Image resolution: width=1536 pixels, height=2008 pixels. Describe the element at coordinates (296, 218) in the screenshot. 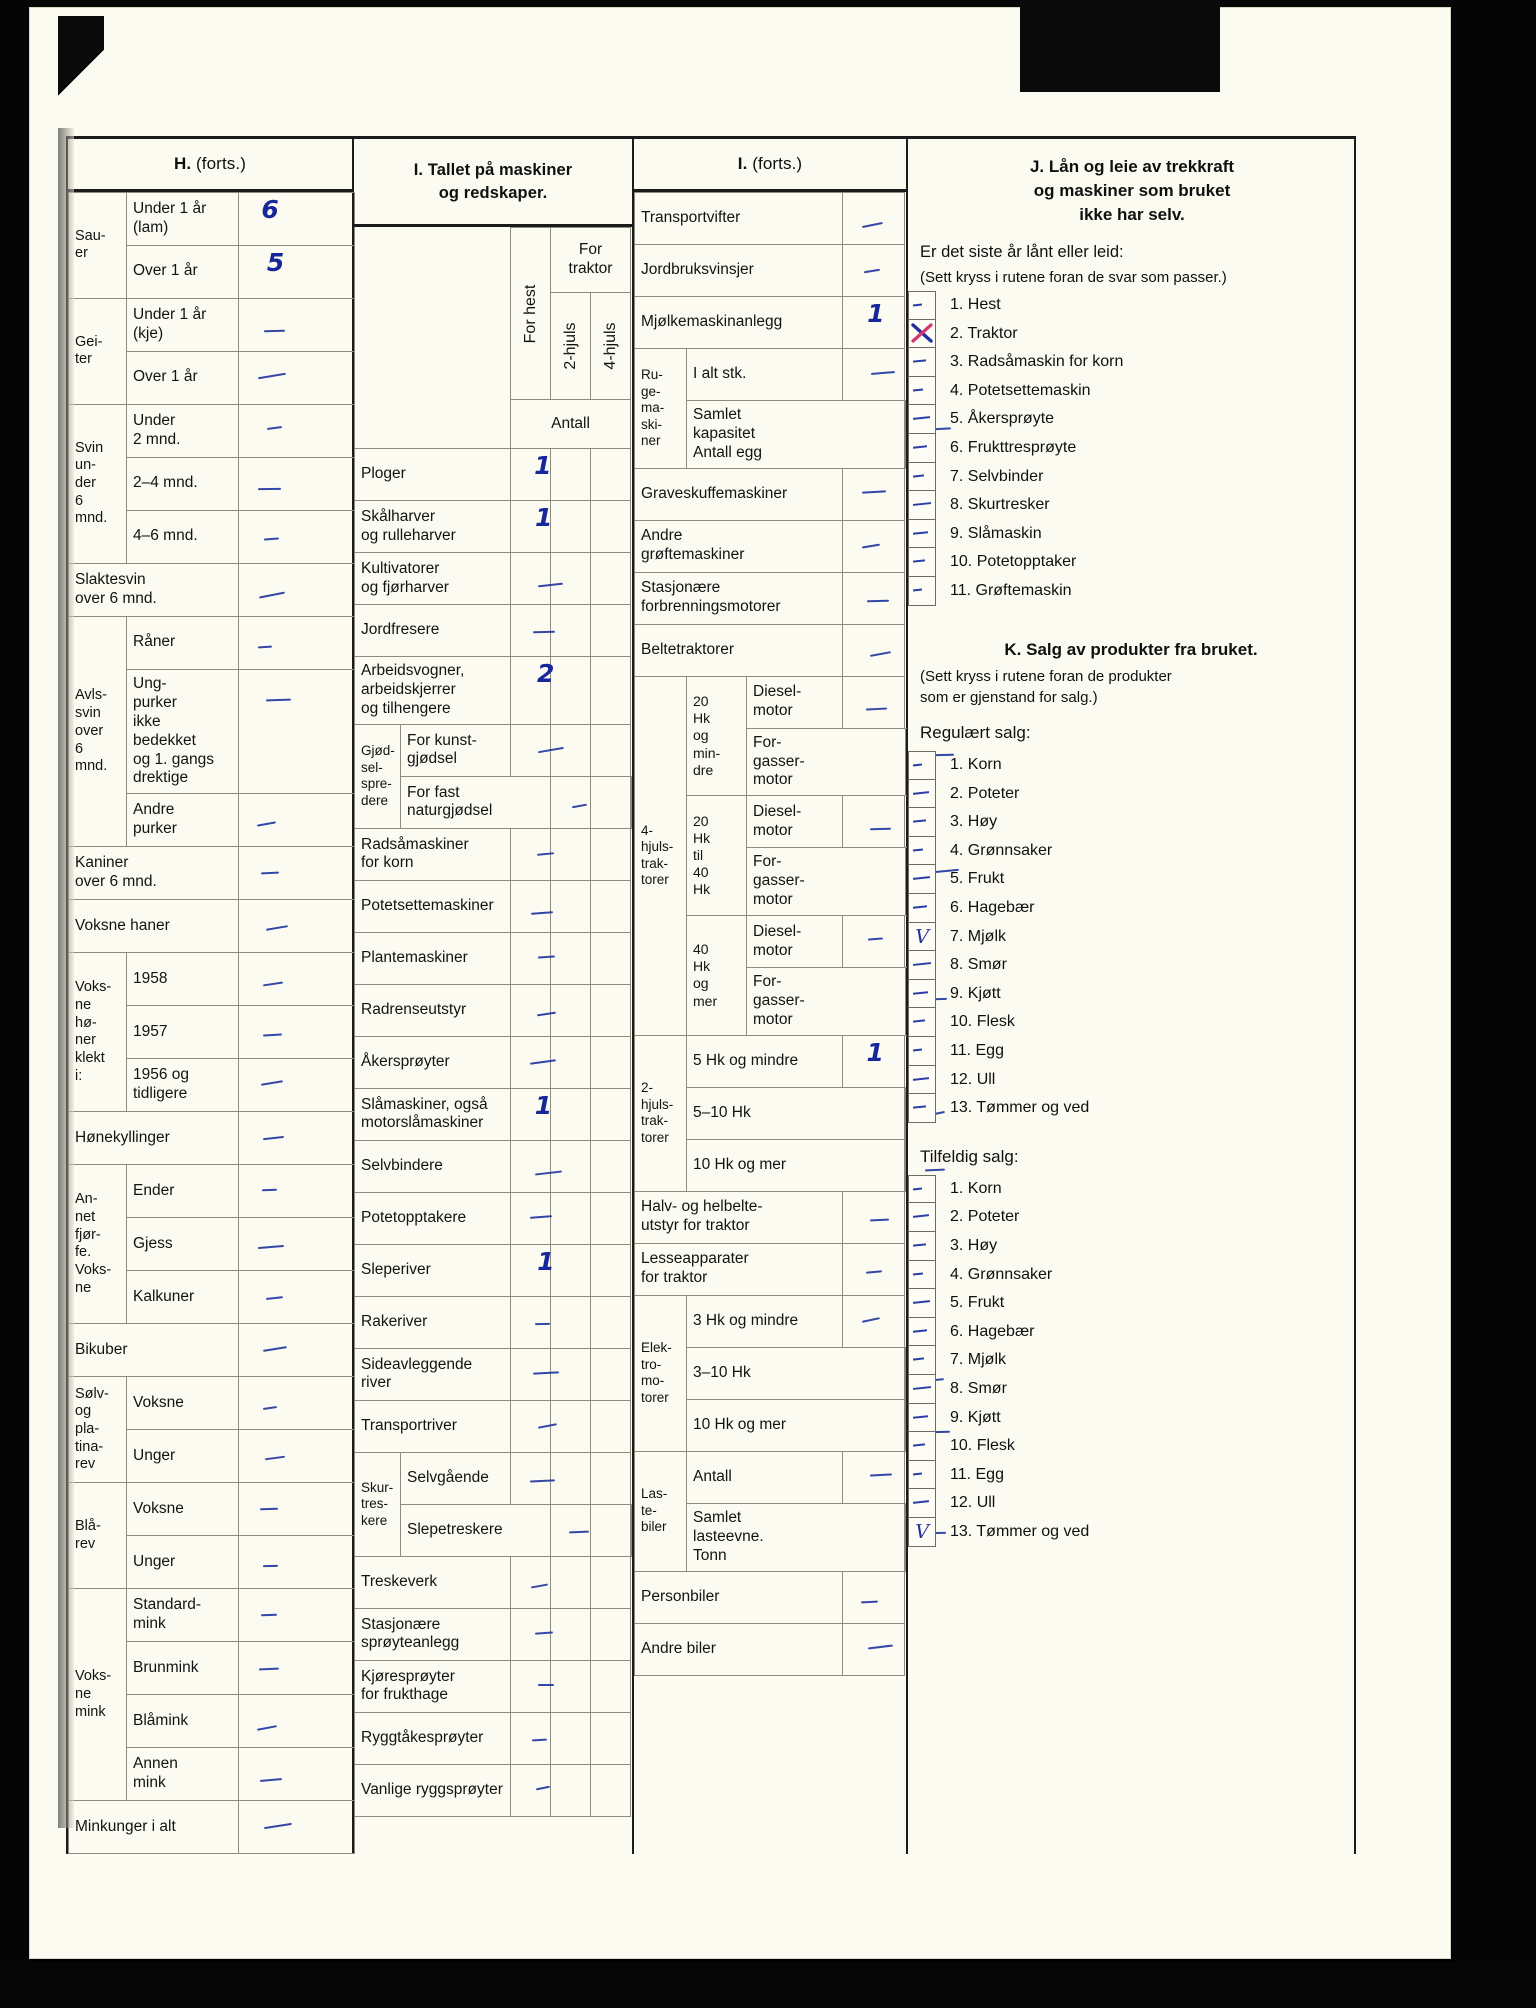

I see `value-cell: 6` at that location.